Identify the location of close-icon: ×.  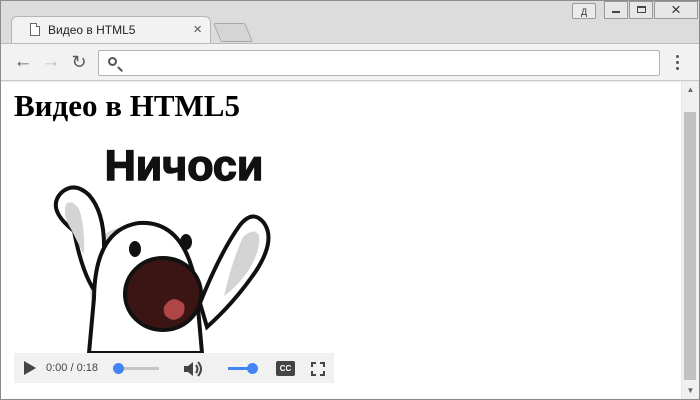
(197, 30).